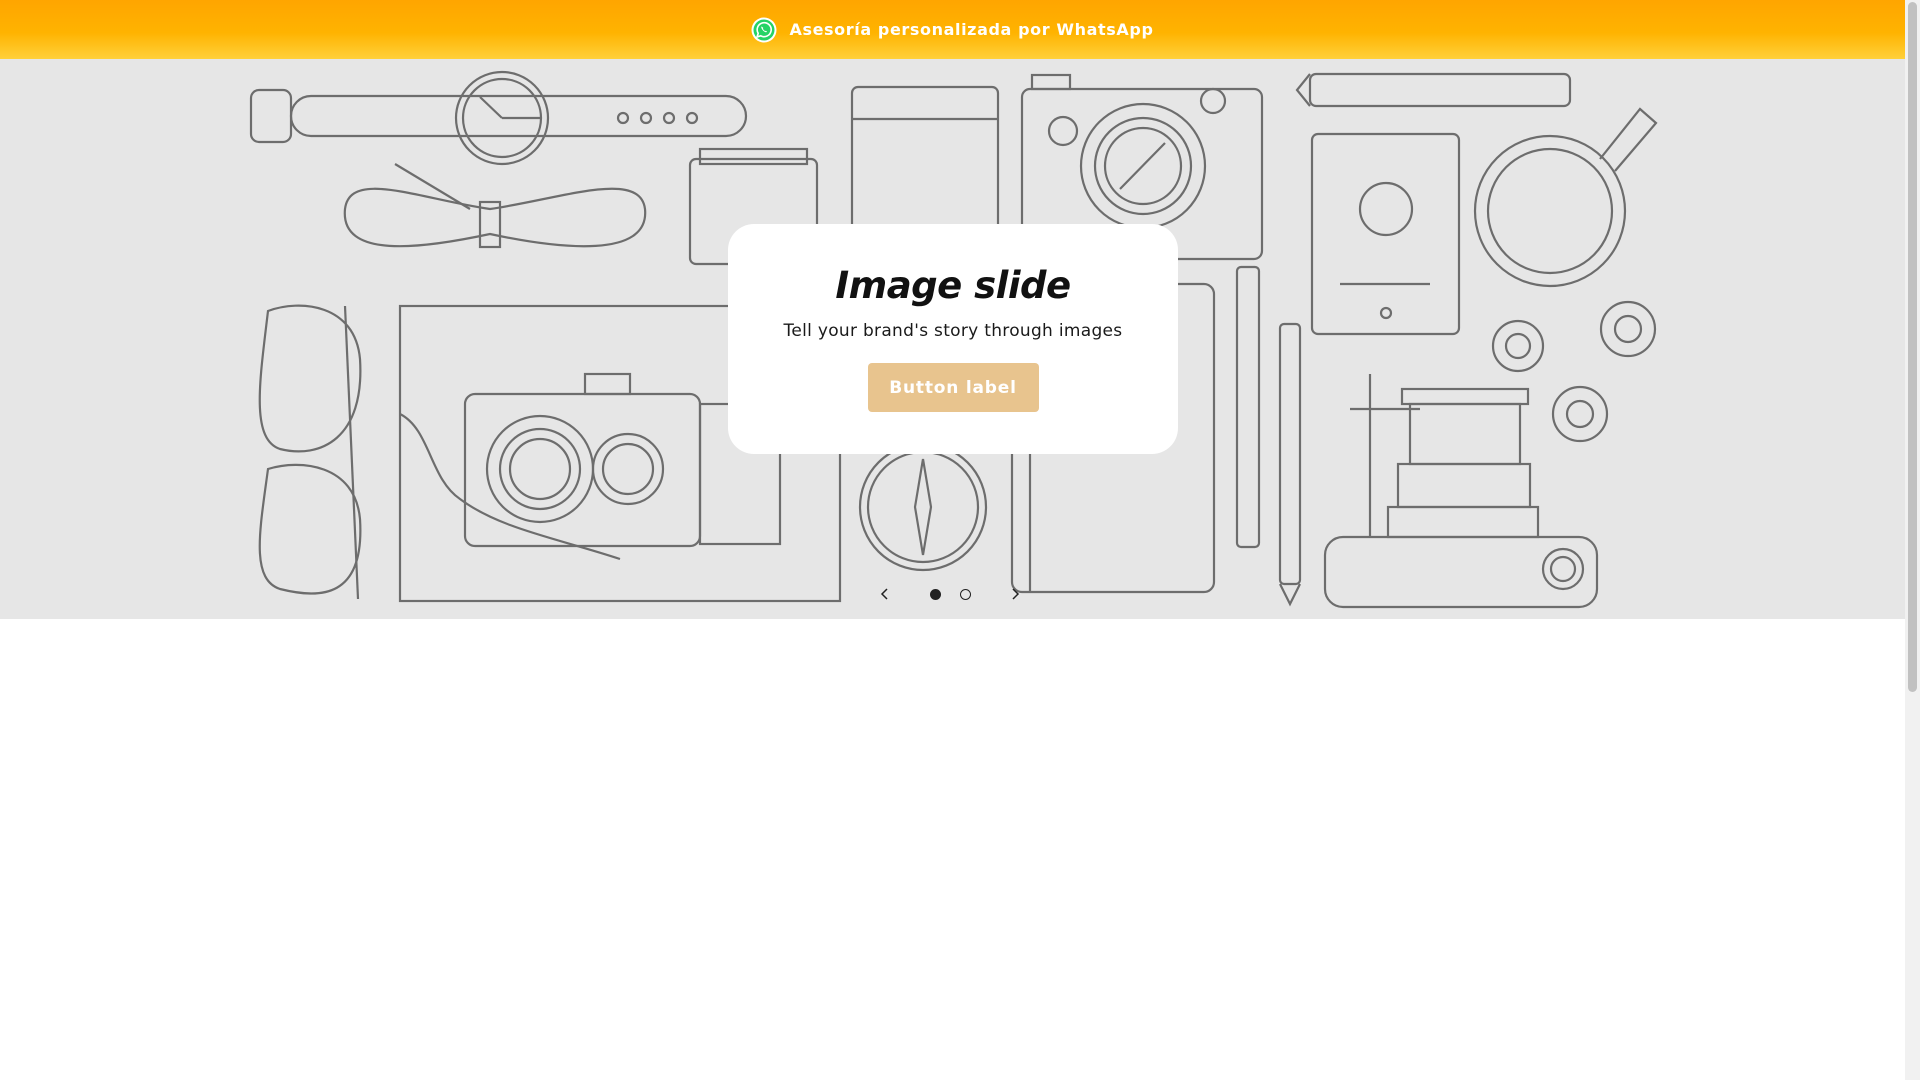 The image size is (1920, 1080). Describe the element at coordinates (953, 331) in the screenshot. I see `slide-subheading: Tell your brand's story through images` at that location.